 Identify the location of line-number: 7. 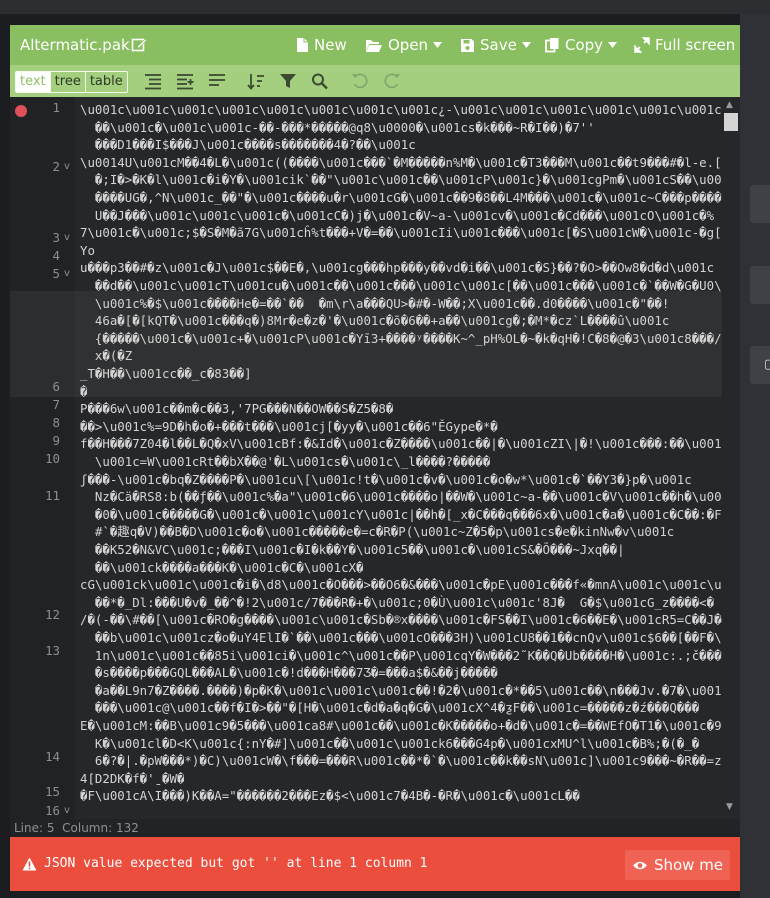
(56, 404).